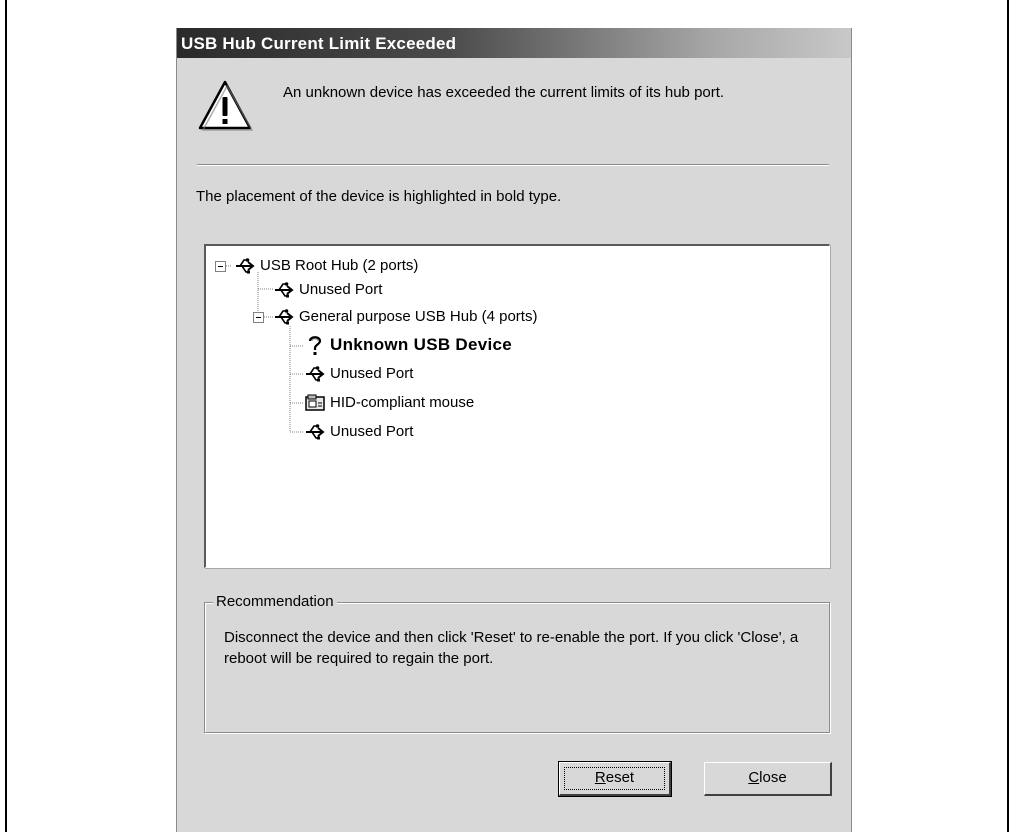 Image resolution: width=1011 pixels, height=832 pixels. What do you see at coordinates (315, 402) in the screenshot?
I see `device-icon` at bounding box center [315, 402].